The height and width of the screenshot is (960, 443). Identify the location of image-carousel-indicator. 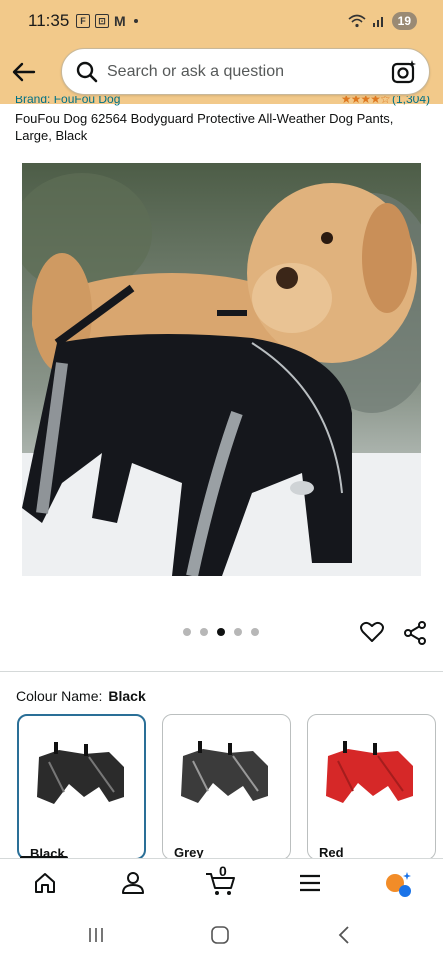
(221, 632).